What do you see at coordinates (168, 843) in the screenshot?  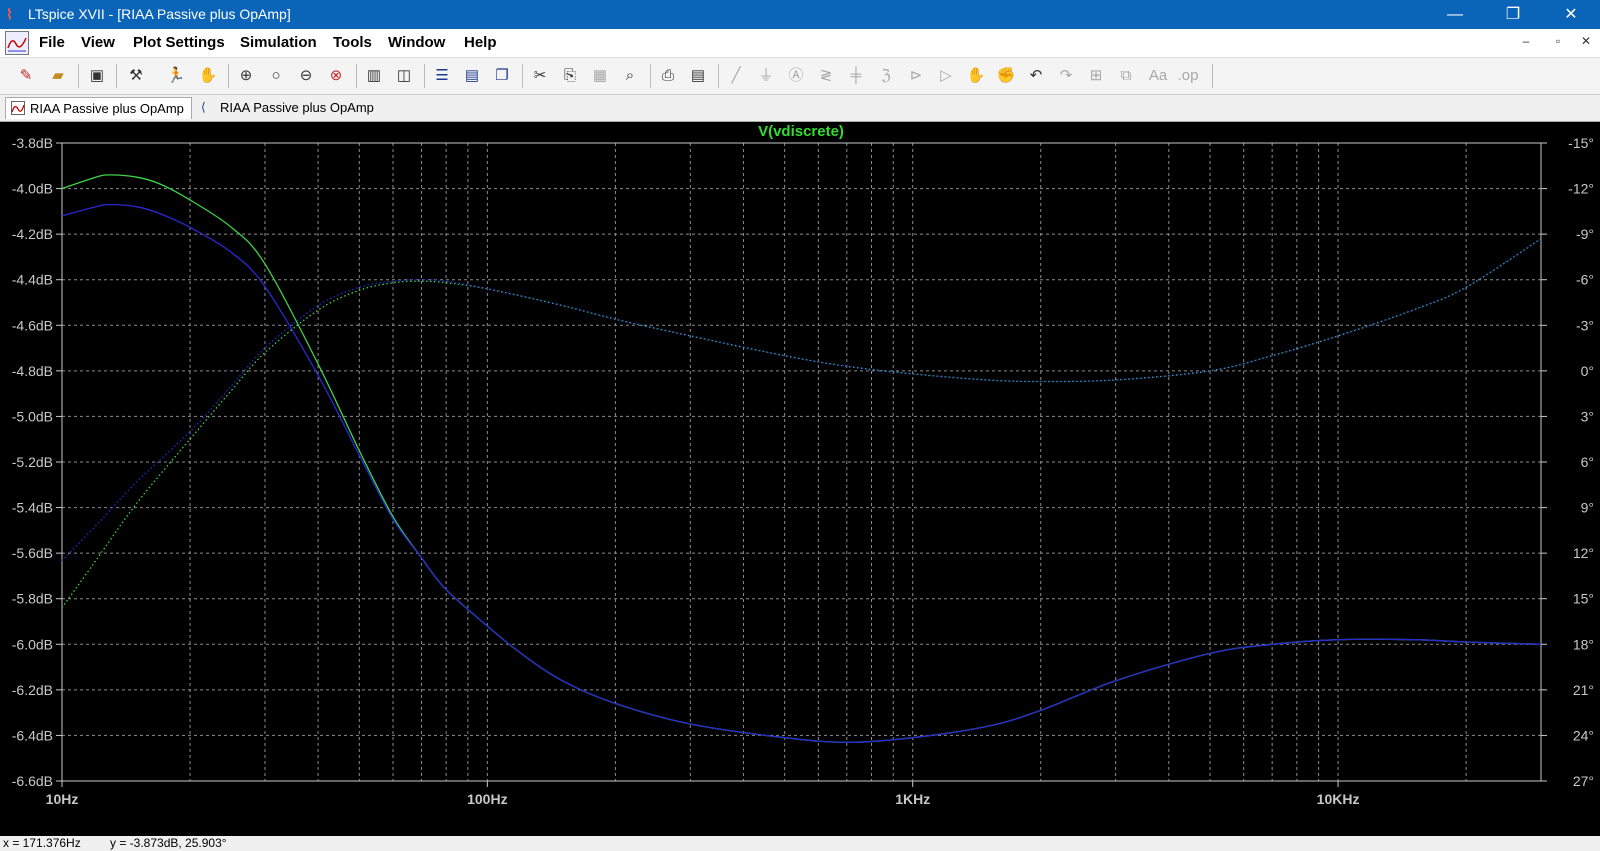 I see `cursor-y-readout: y = -3.873dB, 25.903°` at bounding box center [168, 843].